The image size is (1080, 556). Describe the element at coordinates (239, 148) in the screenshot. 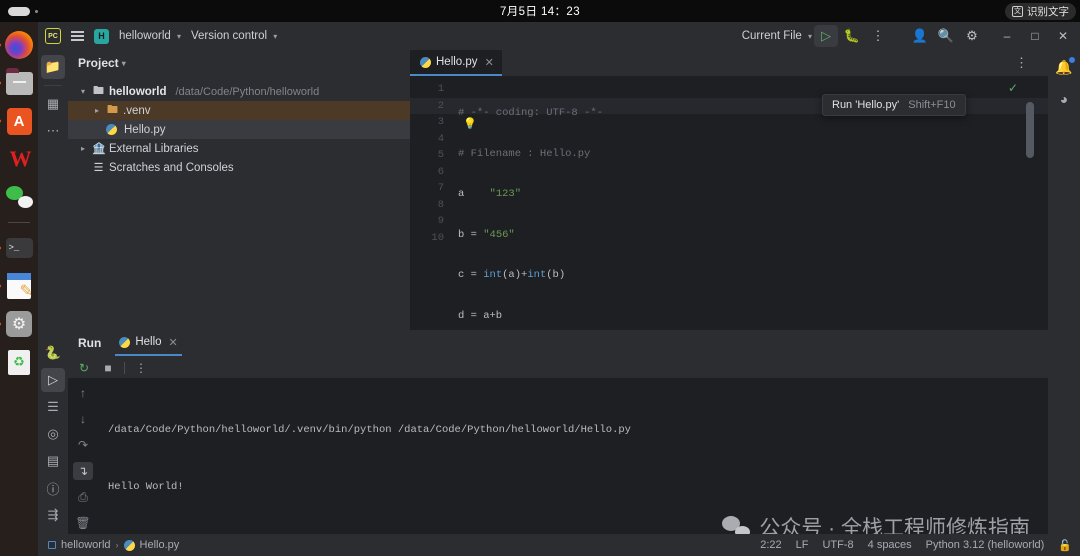

I see `tree-node-external-libraries: ▸ 🏦 External Libraries` at that location.